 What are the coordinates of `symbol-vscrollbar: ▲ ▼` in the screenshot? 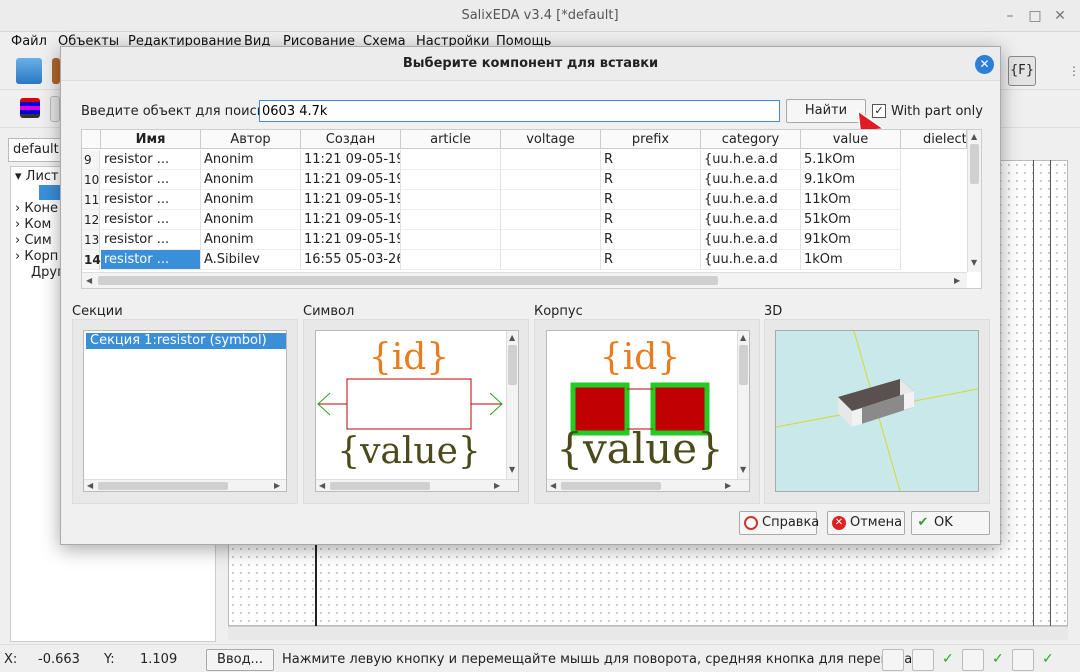 It's located at (512, 405).